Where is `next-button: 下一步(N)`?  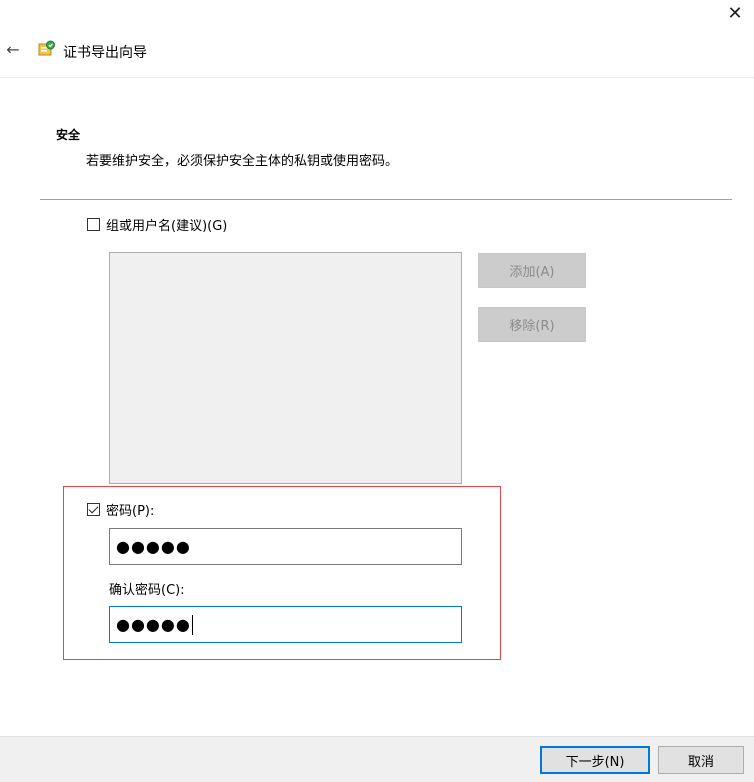 next-button: 下一步(N) is located at coordinates (595, 760).